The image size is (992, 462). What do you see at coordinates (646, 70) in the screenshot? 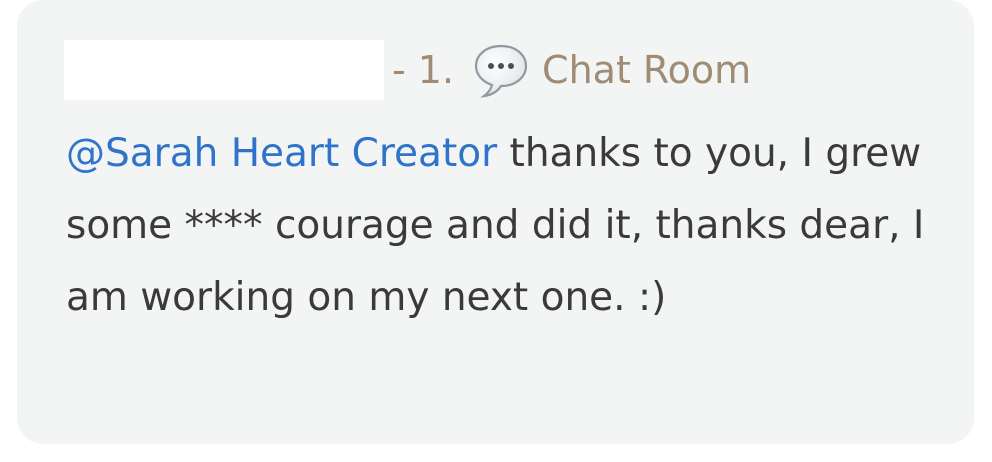
I see `chat-room-link: Chat Room` at bounding box center [646, 70].